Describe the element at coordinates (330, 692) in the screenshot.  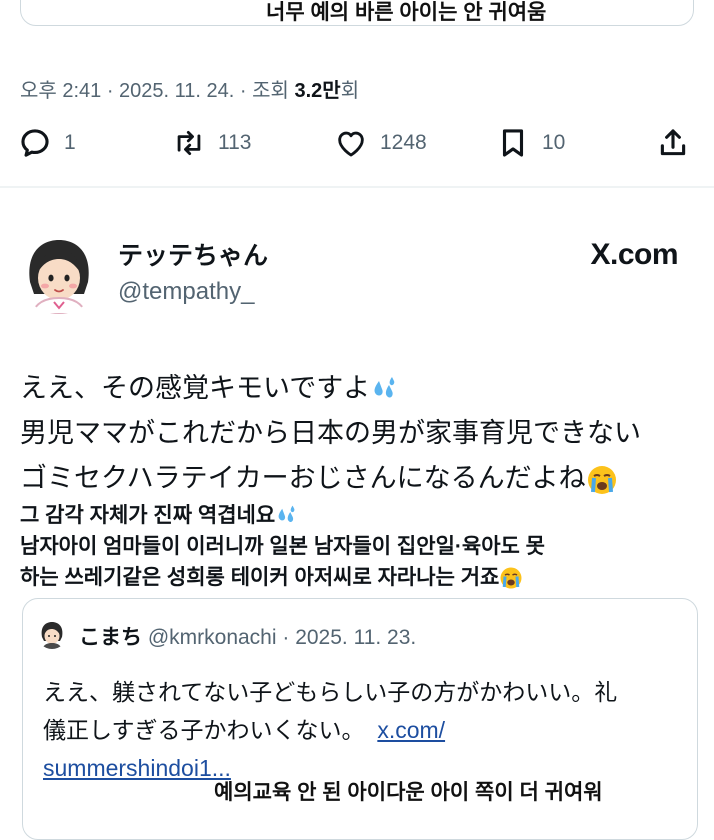
I see `quoted-line: ええ、躾されてない子どもらしい子の方がかわいい。礼` at that location.